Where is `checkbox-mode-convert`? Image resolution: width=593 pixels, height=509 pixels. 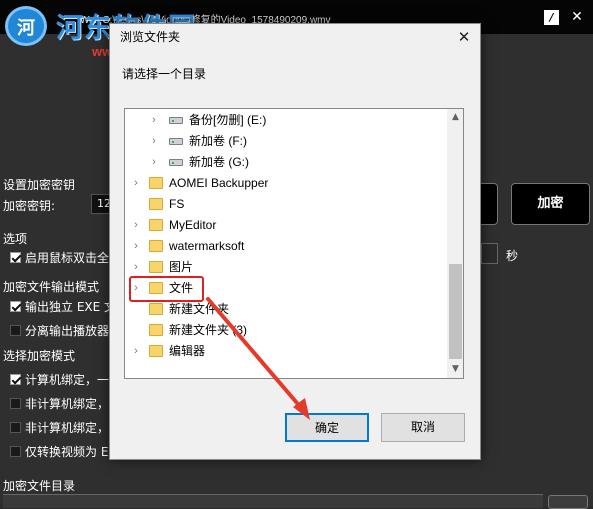
checkbox-mode-convert is located at coordinates (15, 451).